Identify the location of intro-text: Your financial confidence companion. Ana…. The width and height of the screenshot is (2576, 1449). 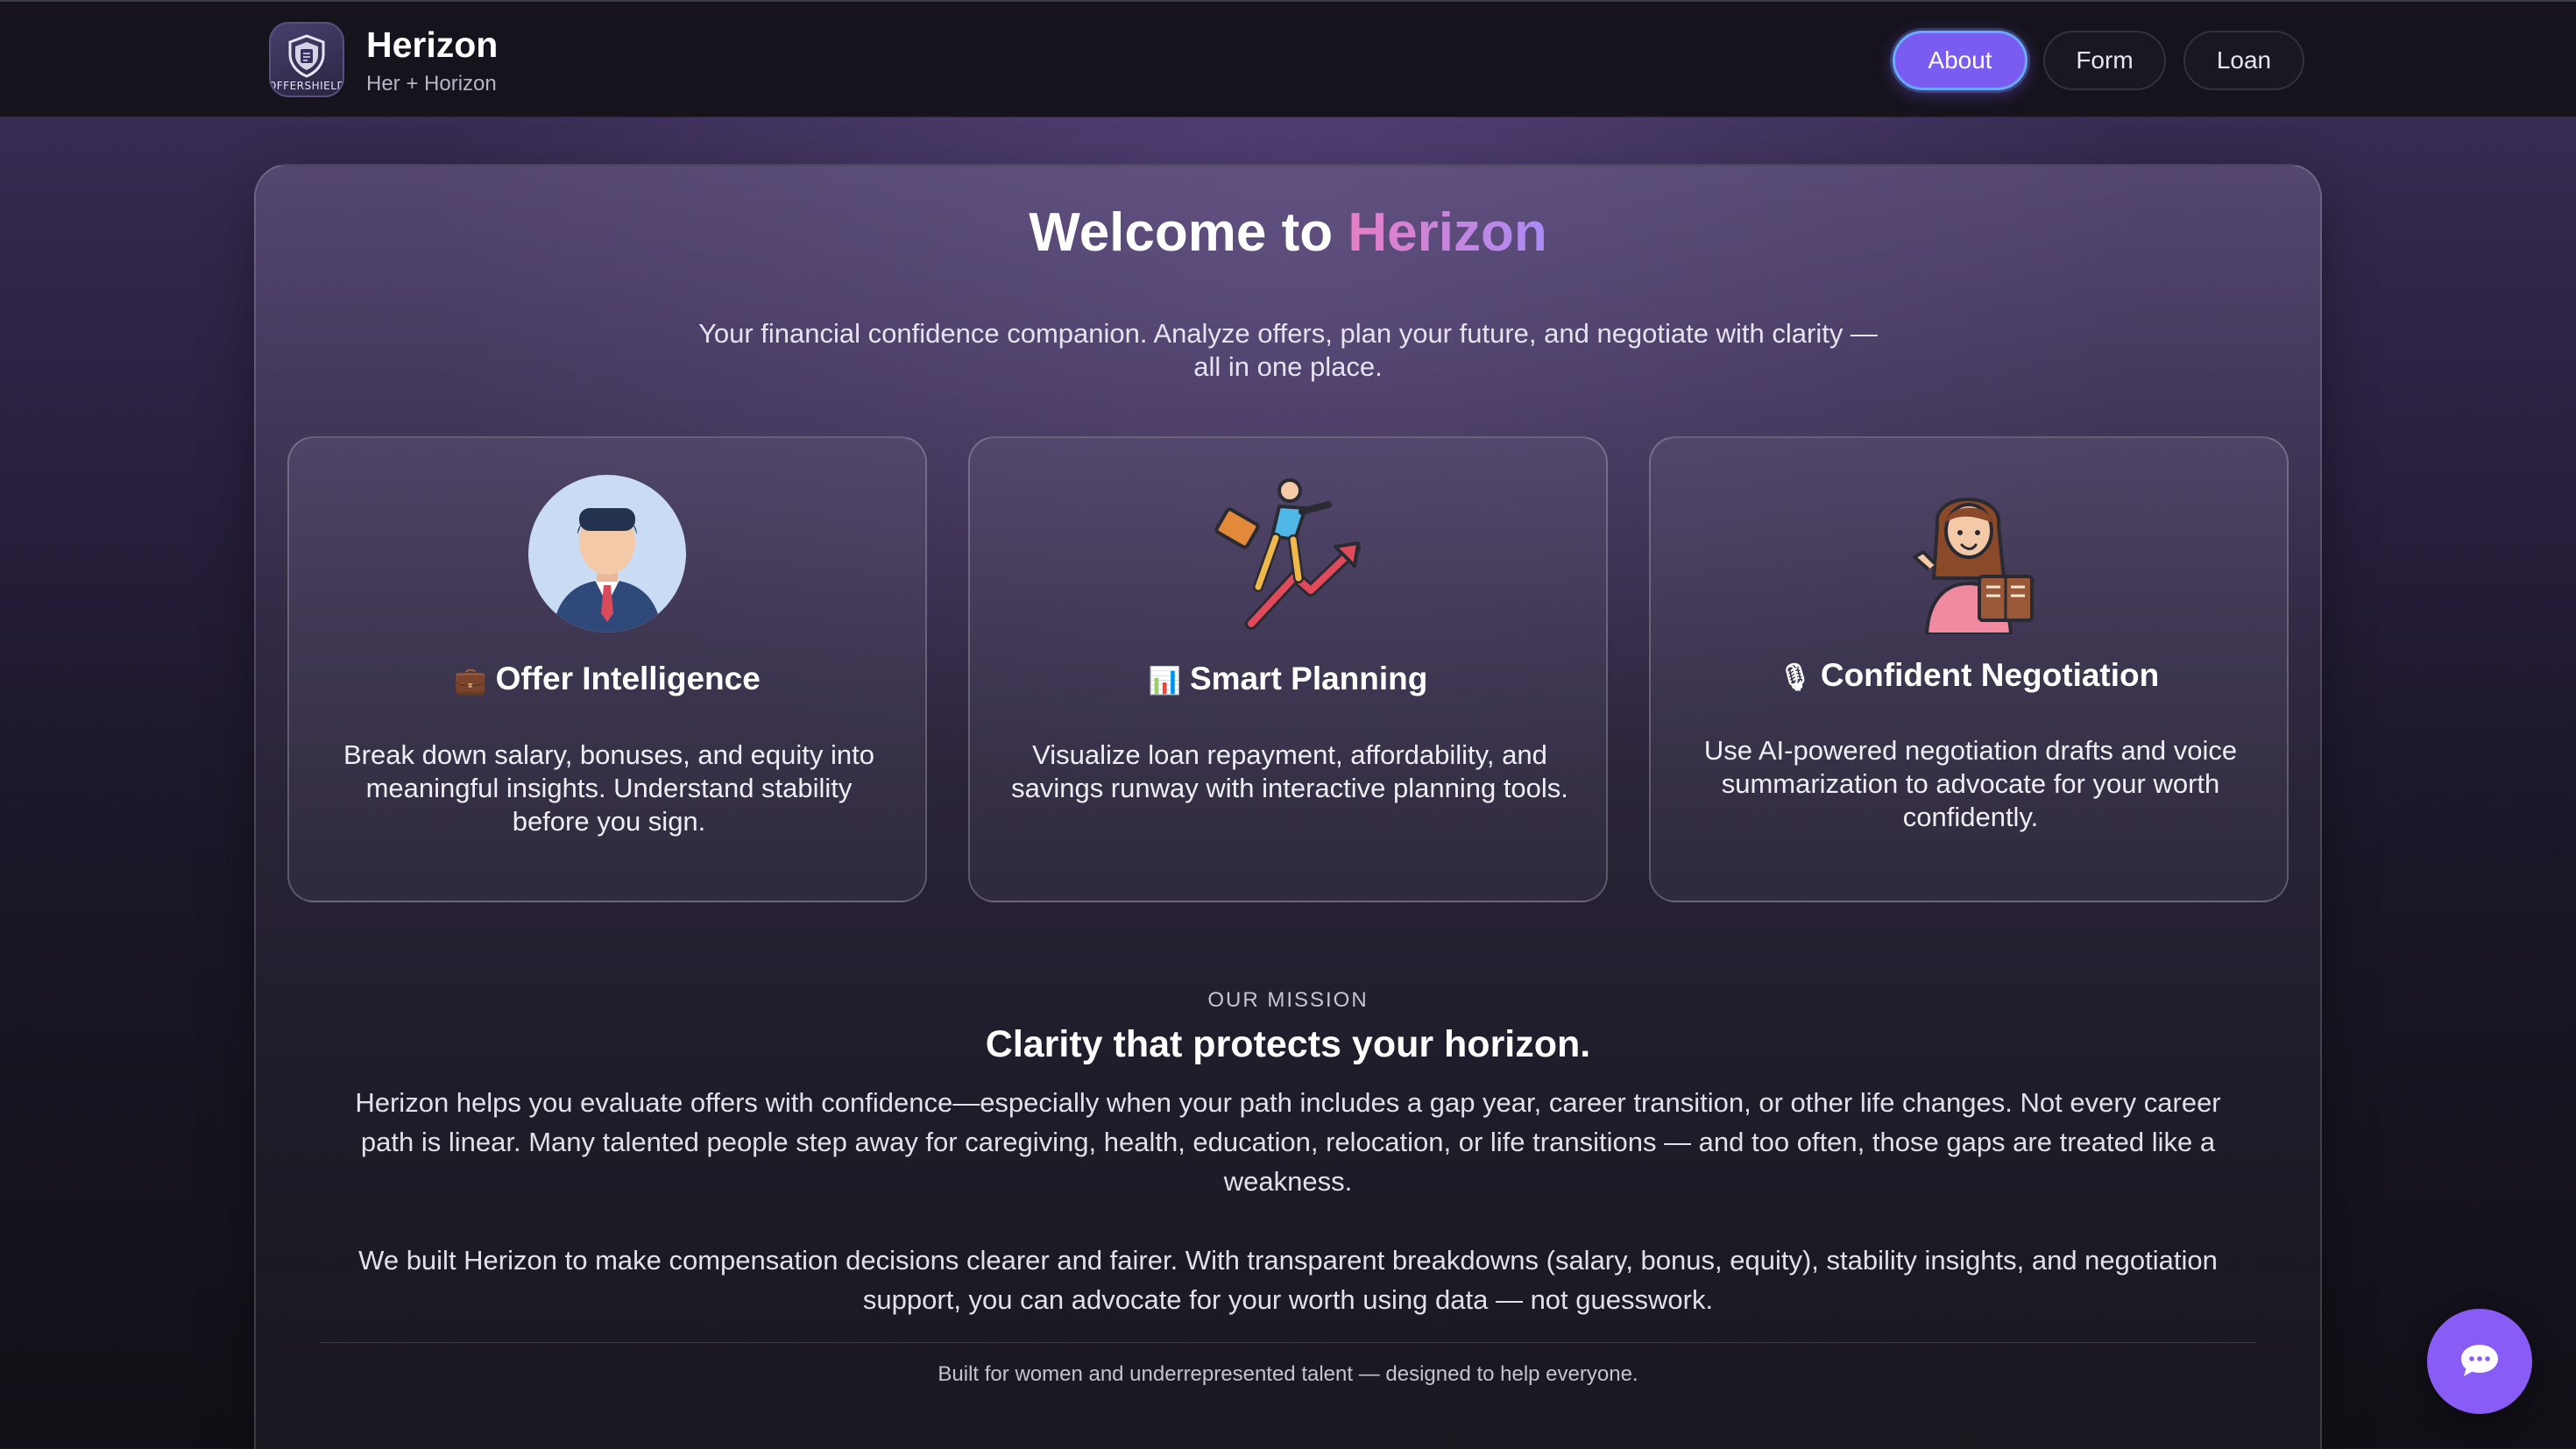
(1288, 350).